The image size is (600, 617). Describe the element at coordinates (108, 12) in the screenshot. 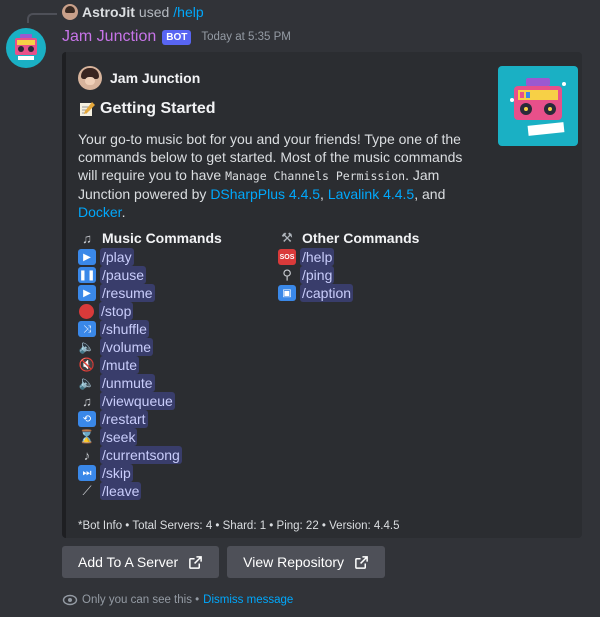

I see `reply-username: AstroJit` at that location.